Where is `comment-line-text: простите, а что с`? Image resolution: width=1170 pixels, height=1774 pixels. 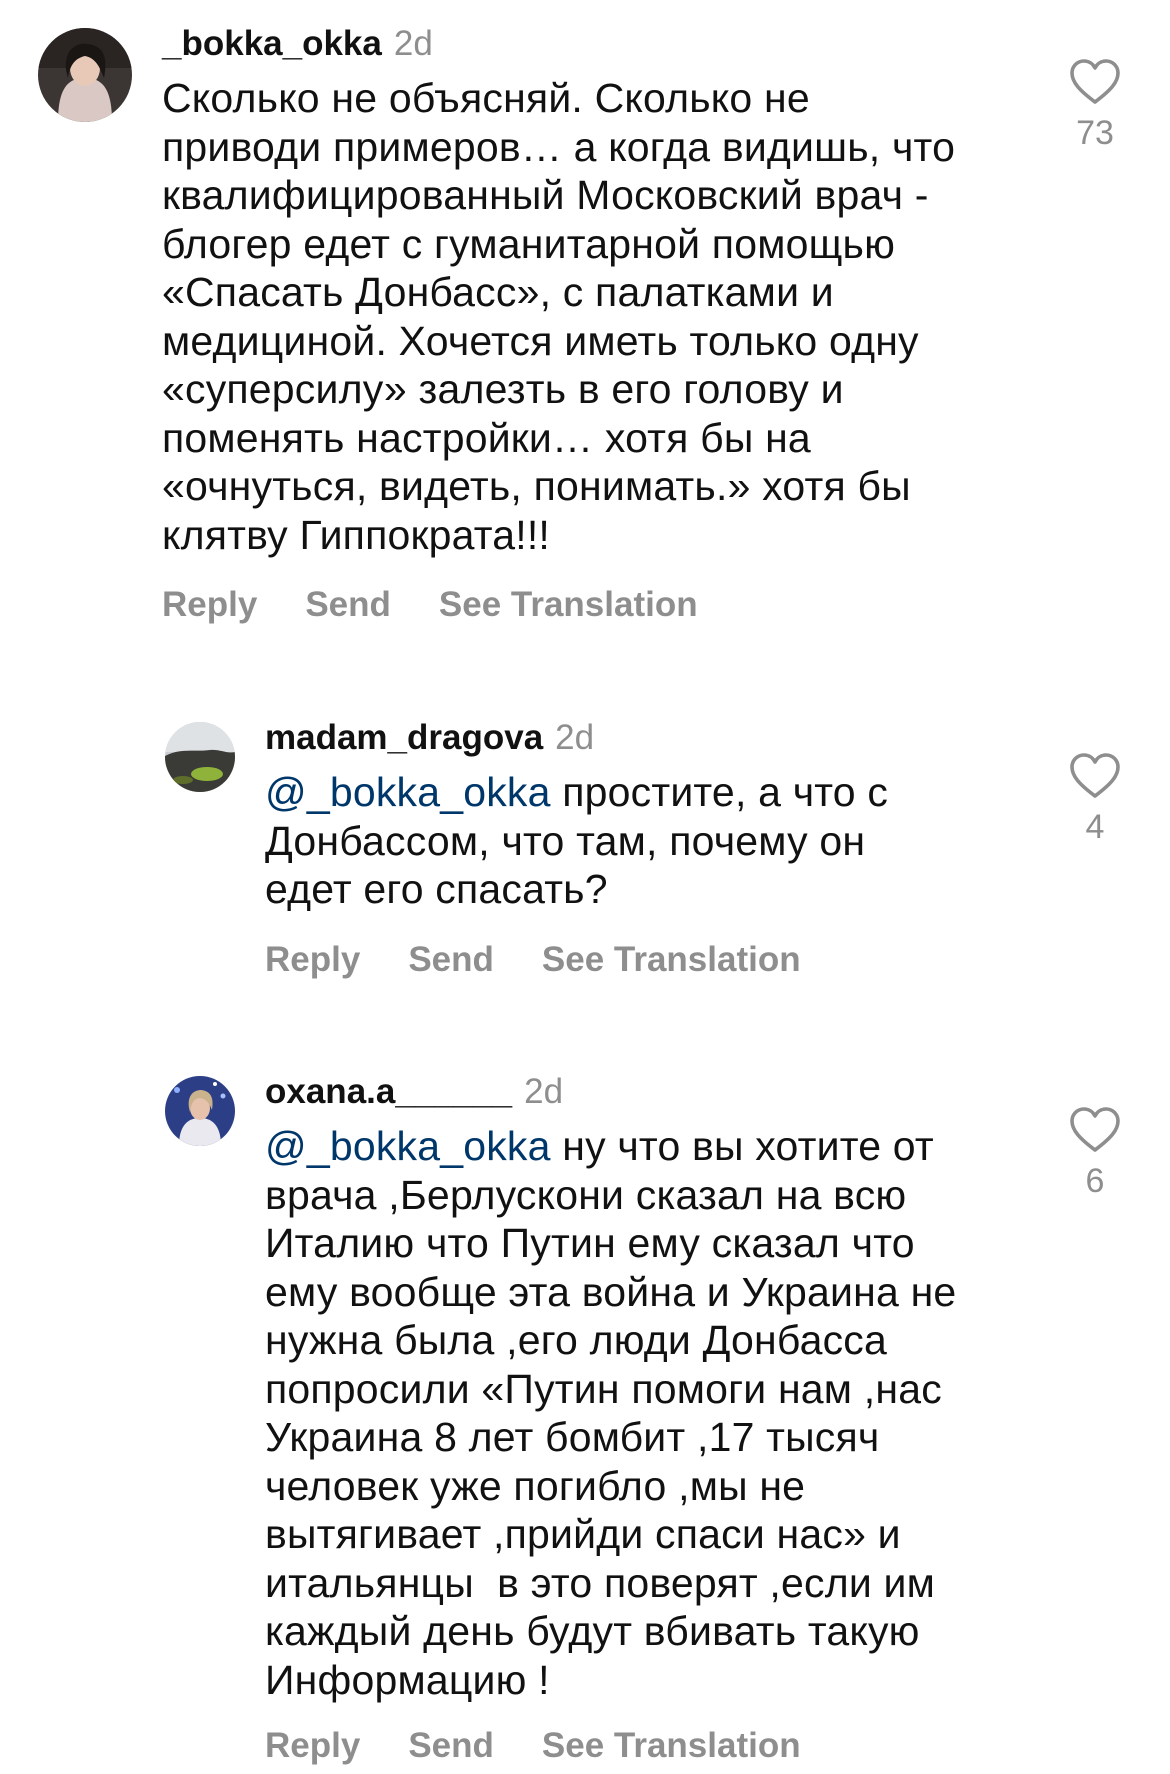 comment-line-text: простите, а что с is located at coordinates (719, 792).